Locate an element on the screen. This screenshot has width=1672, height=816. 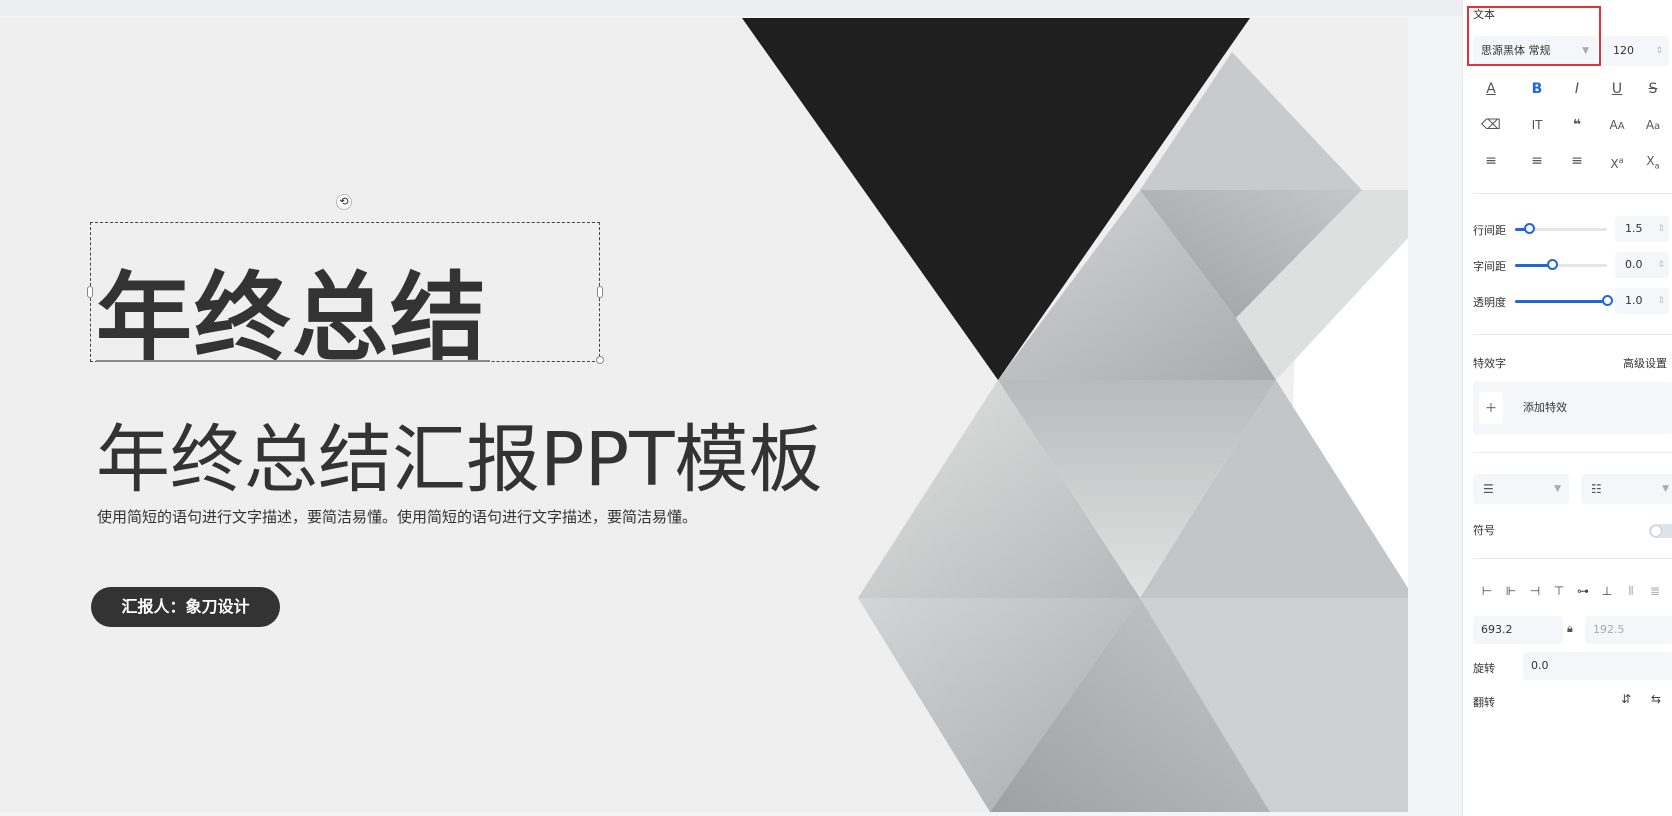
align-left-edge-icon: ⊢ is located at coordinates (1487, 591).